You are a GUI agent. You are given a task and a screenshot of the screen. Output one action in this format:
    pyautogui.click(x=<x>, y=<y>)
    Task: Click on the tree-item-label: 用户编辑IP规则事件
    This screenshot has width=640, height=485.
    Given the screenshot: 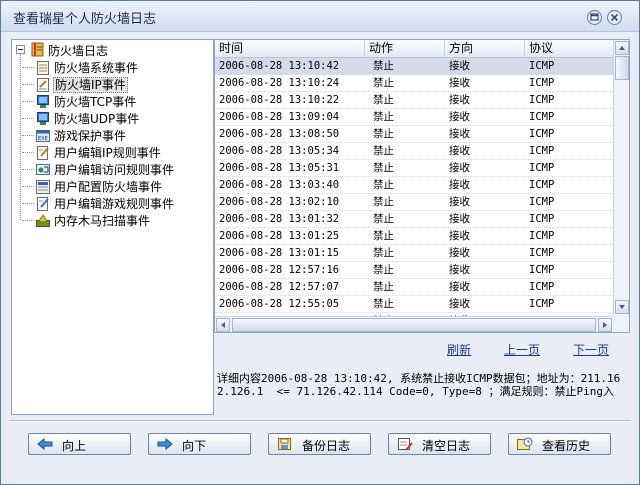 What is the action you would take?
    pyautogui.click(x=107, y=153)
    